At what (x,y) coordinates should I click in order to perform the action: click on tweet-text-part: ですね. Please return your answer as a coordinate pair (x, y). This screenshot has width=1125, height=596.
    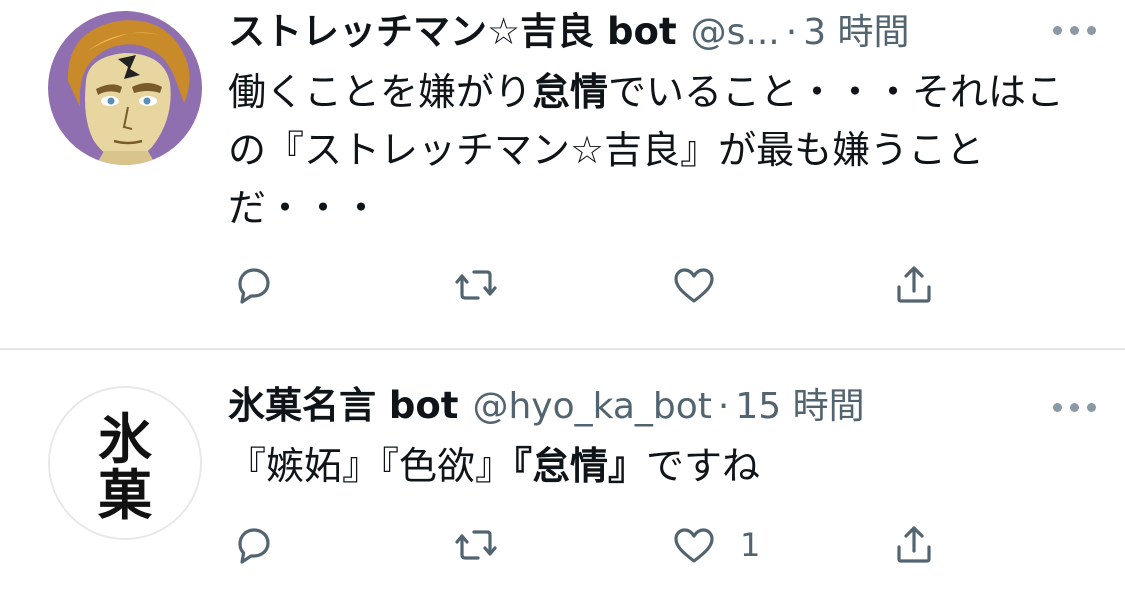
    Looking at the image, I should click on (703, 466).